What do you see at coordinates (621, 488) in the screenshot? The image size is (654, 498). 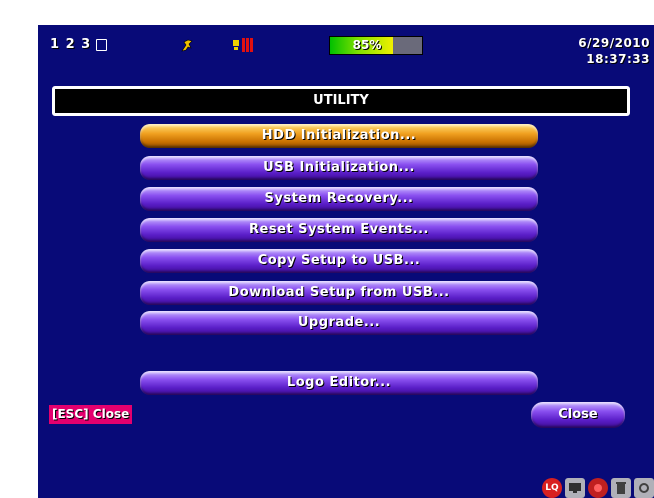 I see `trash-icon` at bounding box center [621, 488].